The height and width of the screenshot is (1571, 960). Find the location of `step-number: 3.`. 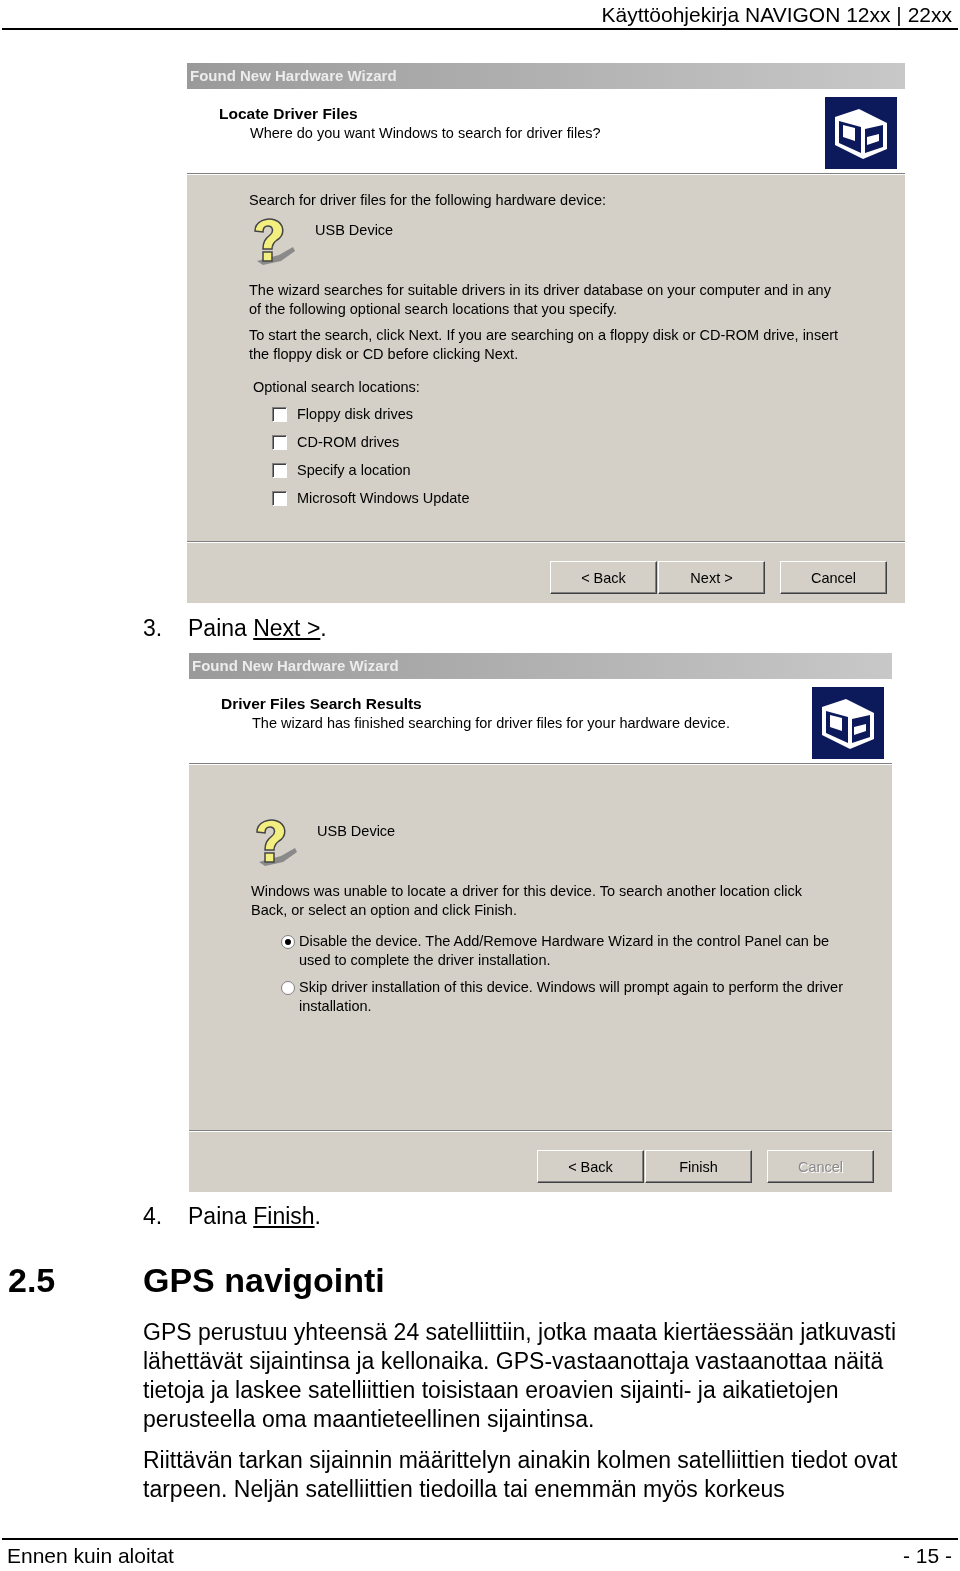

step-number: 3. is located at coordinates (153, 628).